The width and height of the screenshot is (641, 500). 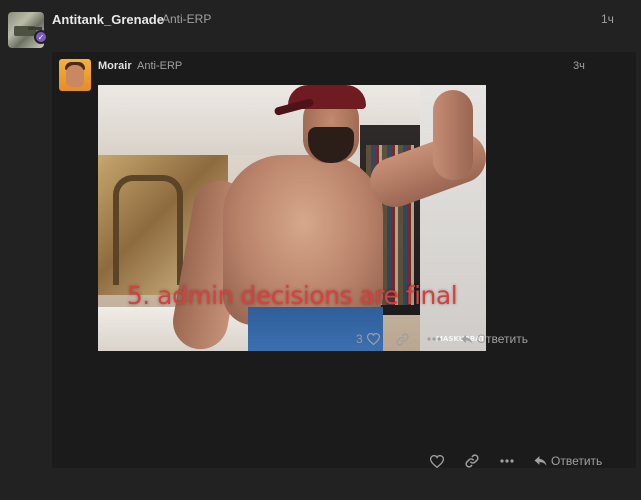 I want to click on quote-more-button, so click(x=434, y=339).